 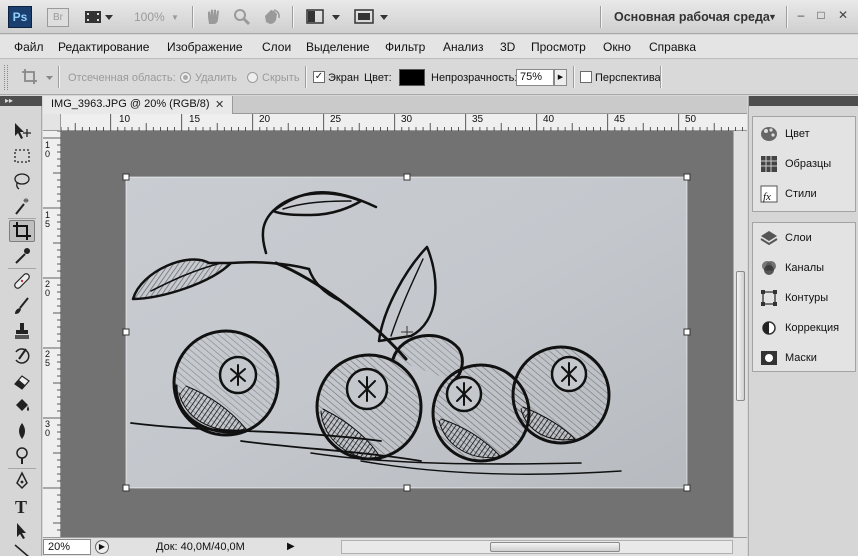 What do you see at coordinates (22, 231) in the screenshot?
I see `crop-tool-icon` at bounding box center [22, 231].